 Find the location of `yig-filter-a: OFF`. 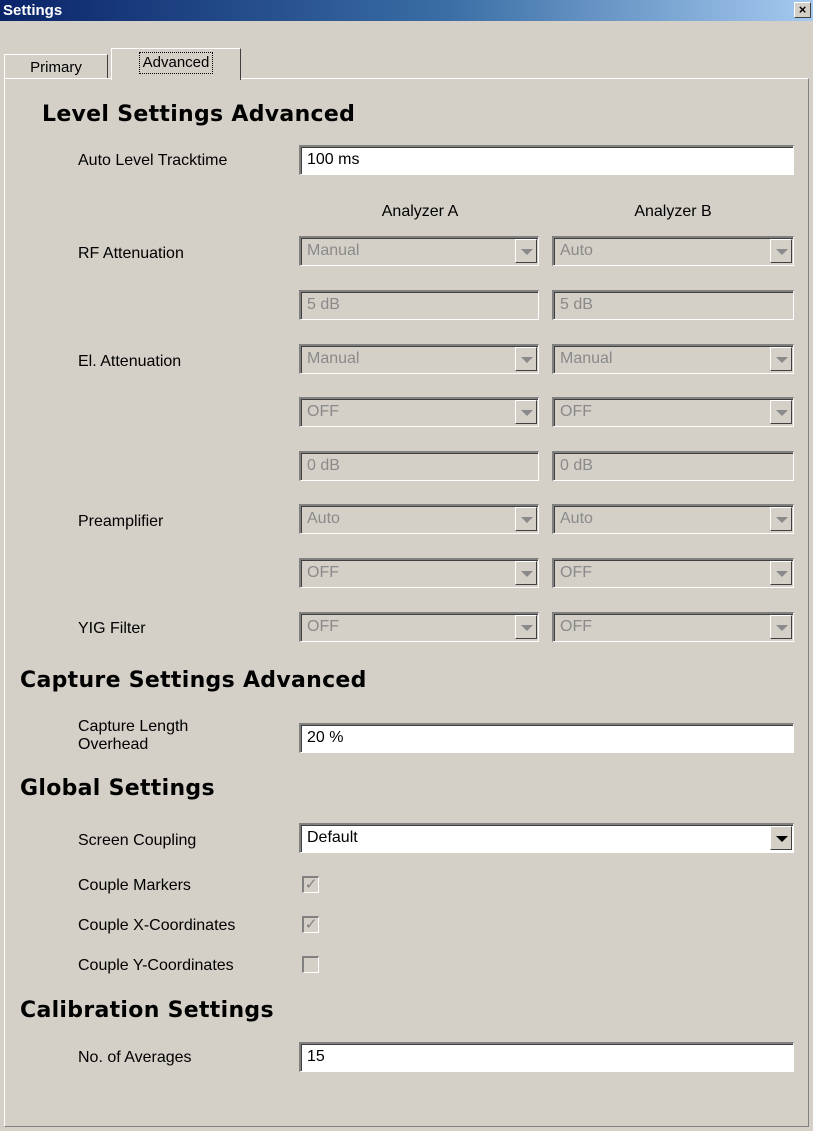

yig-filter-a: OFF is located at coordinates (419, 627).